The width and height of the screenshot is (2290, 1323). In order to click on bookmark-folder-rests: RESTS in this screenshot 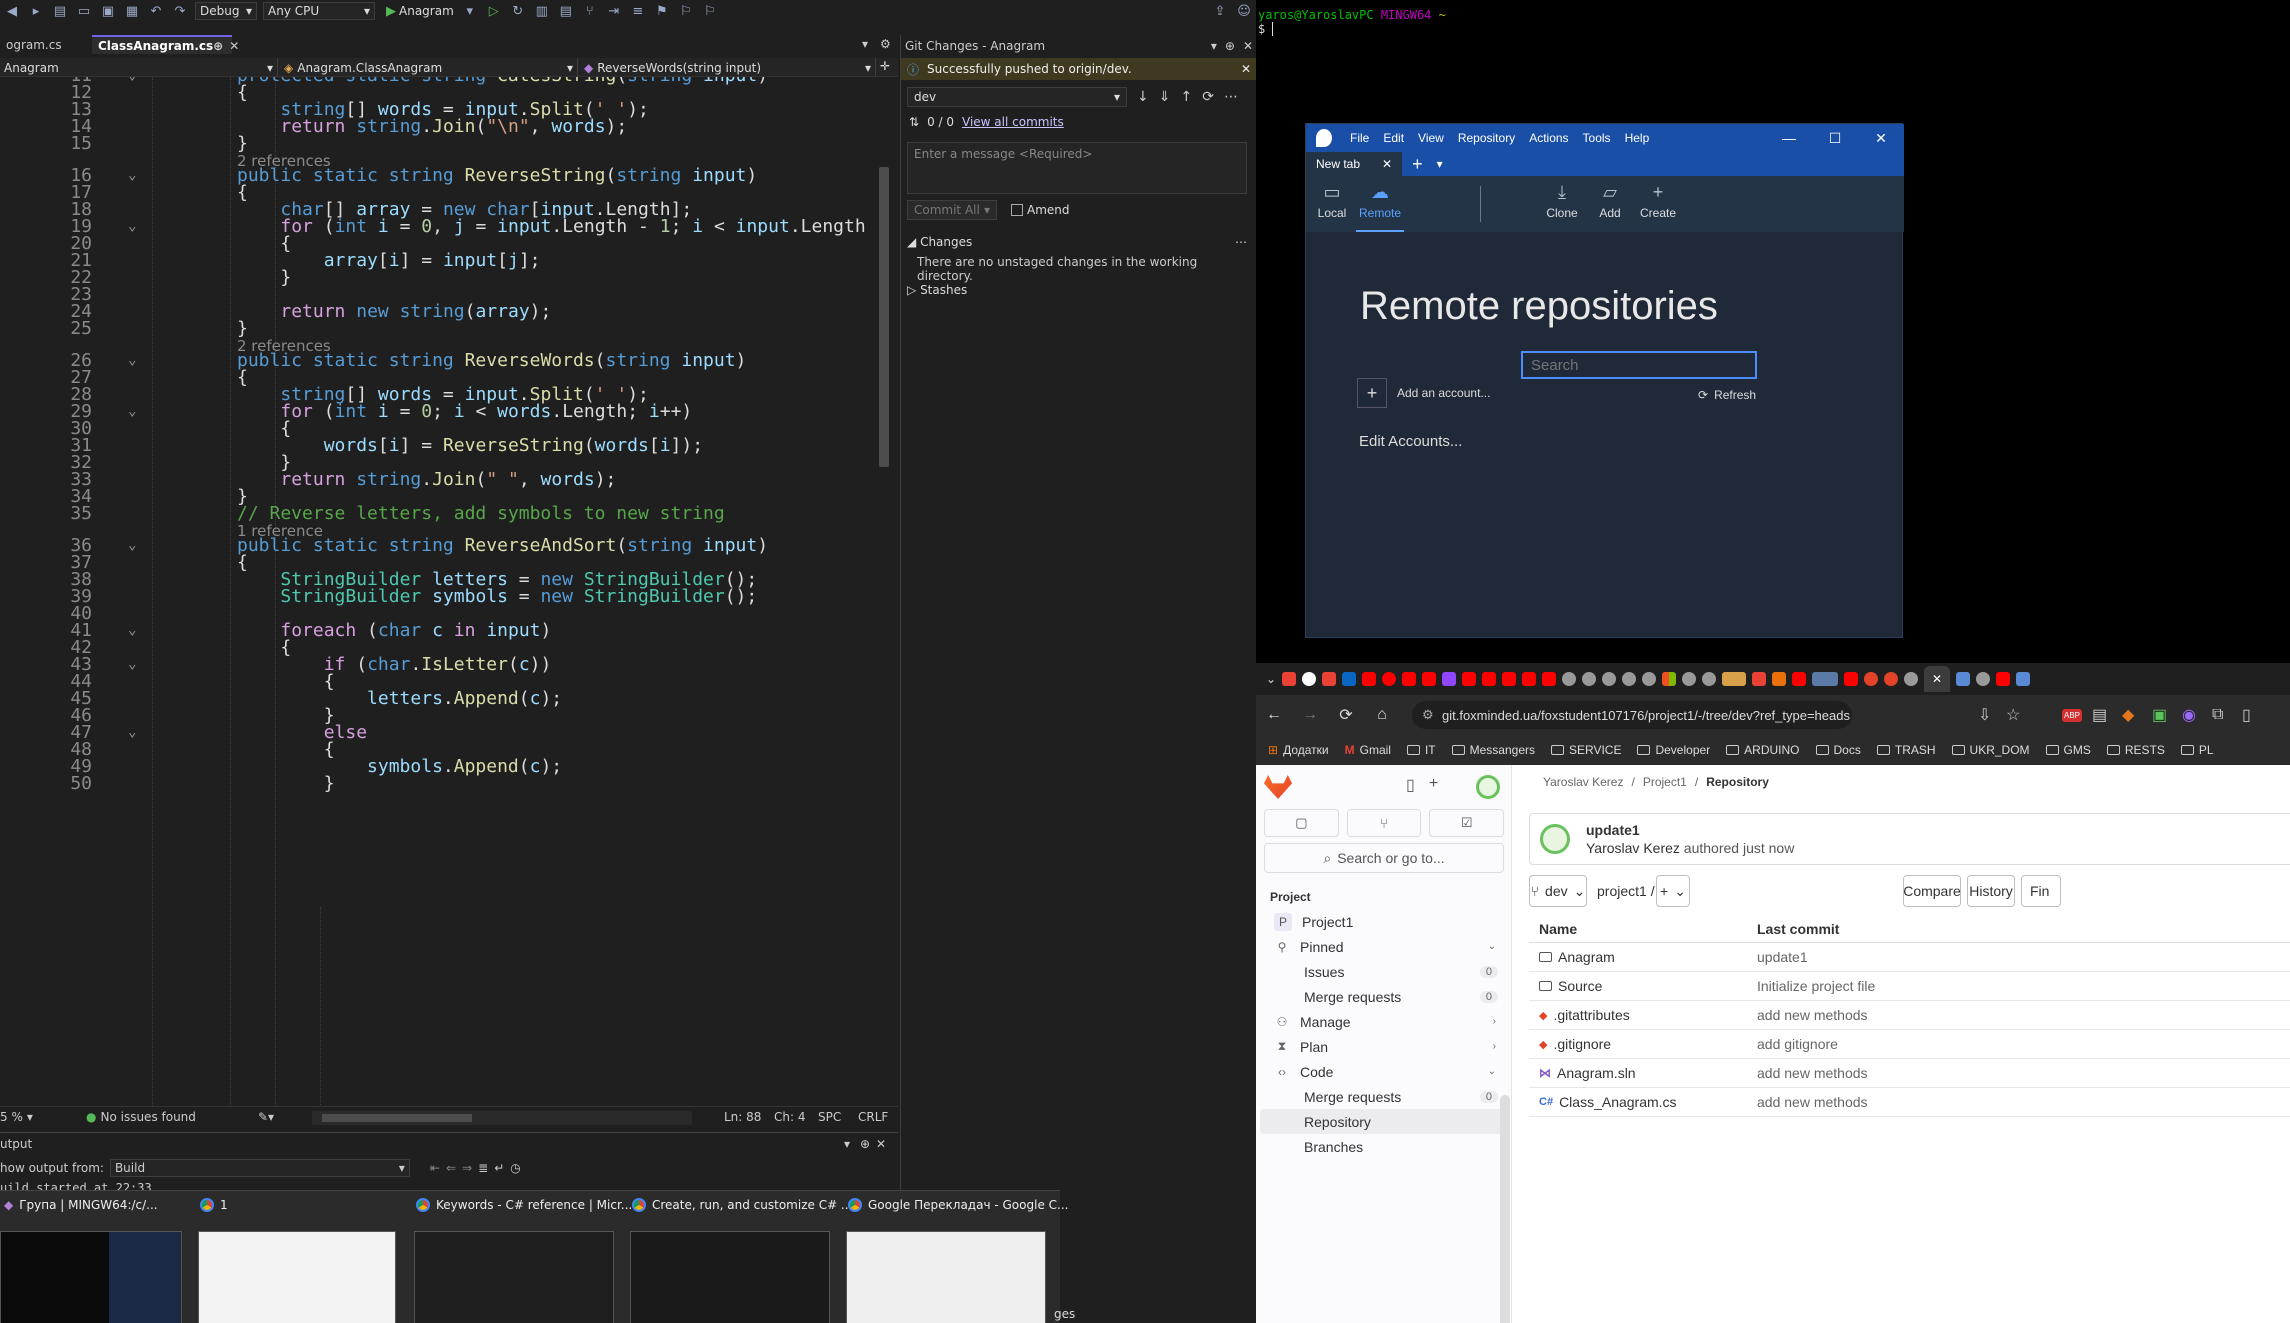, I will do `click(2135, 750)`.